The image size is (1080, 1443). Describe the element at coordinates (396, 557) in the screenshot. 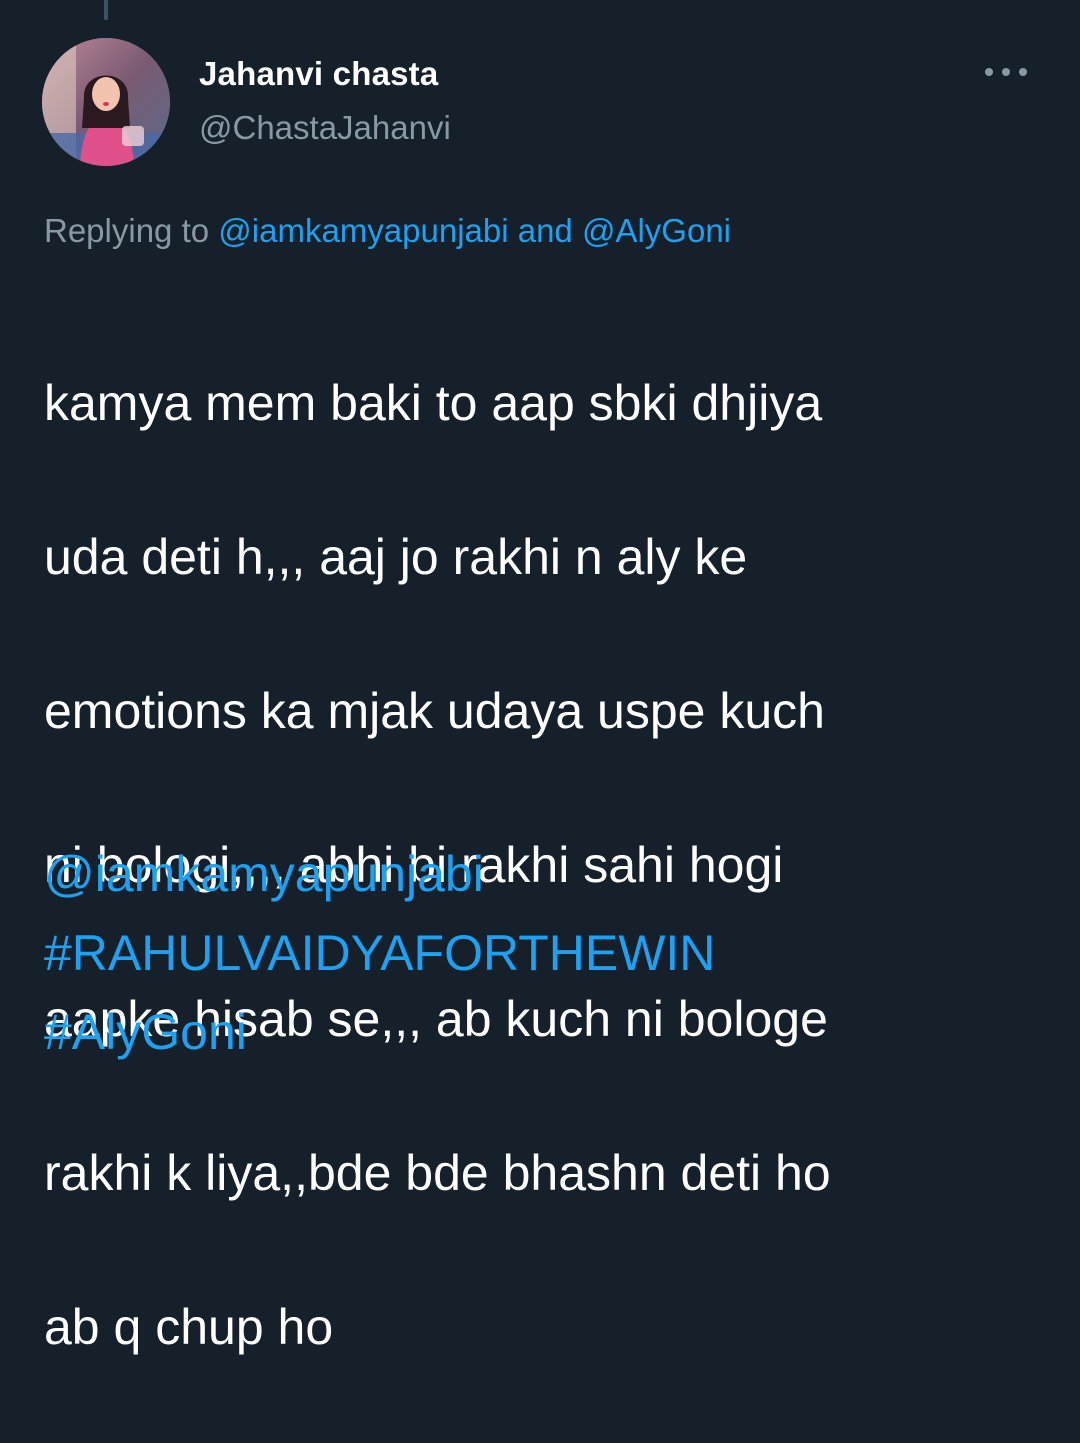

I see `tweet-text-line: uda deti h,,, aaj jo rakhi n aly ke` at that location.